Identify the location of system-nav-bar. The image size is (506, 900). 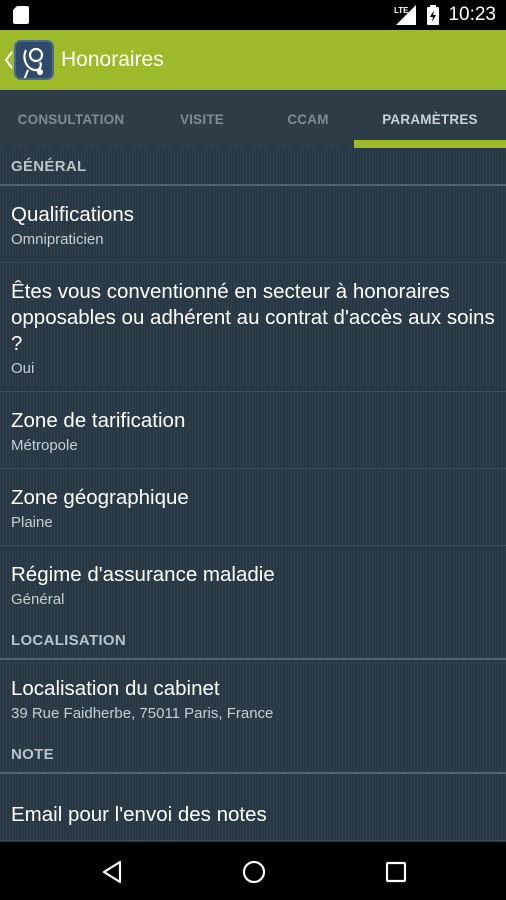
(253, 871).